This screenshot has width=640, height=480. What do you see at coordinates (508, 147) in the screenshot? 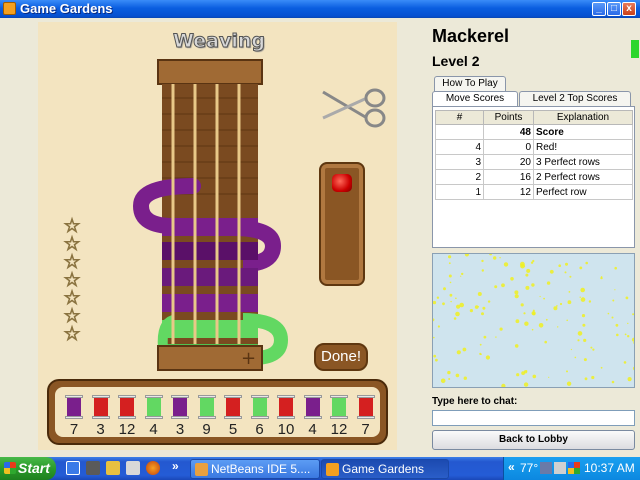
I see `row-points: 0` at bounding box center [508, 147].